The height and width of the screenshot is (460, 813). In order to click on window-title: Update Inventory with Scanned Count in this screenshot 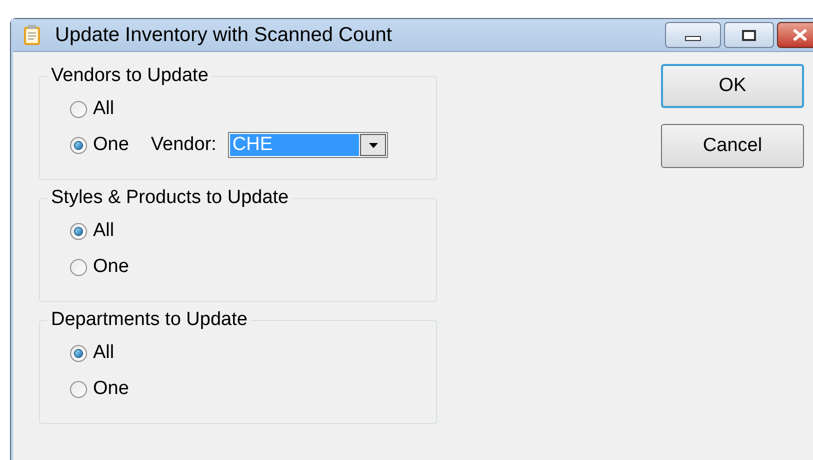, I will do `click(223, 35)`.